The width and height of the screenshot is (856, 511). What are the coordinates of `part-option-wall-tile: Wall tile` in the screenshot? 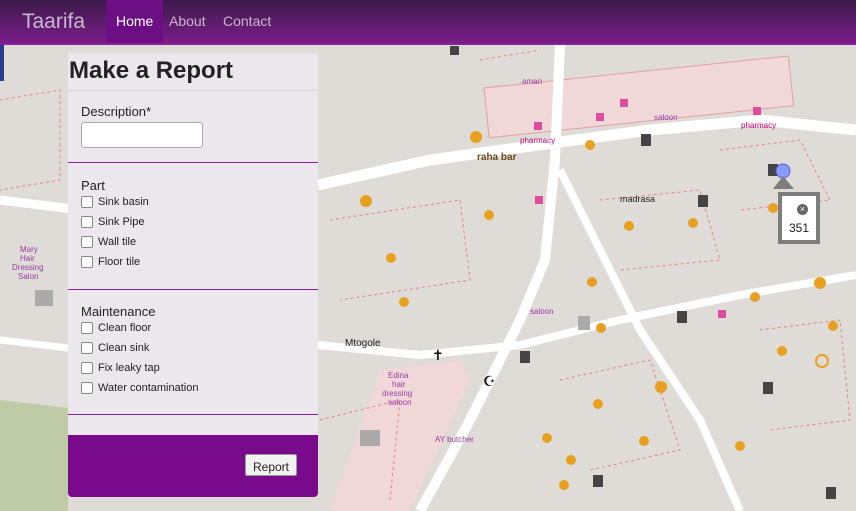 It's located at (108, 242).